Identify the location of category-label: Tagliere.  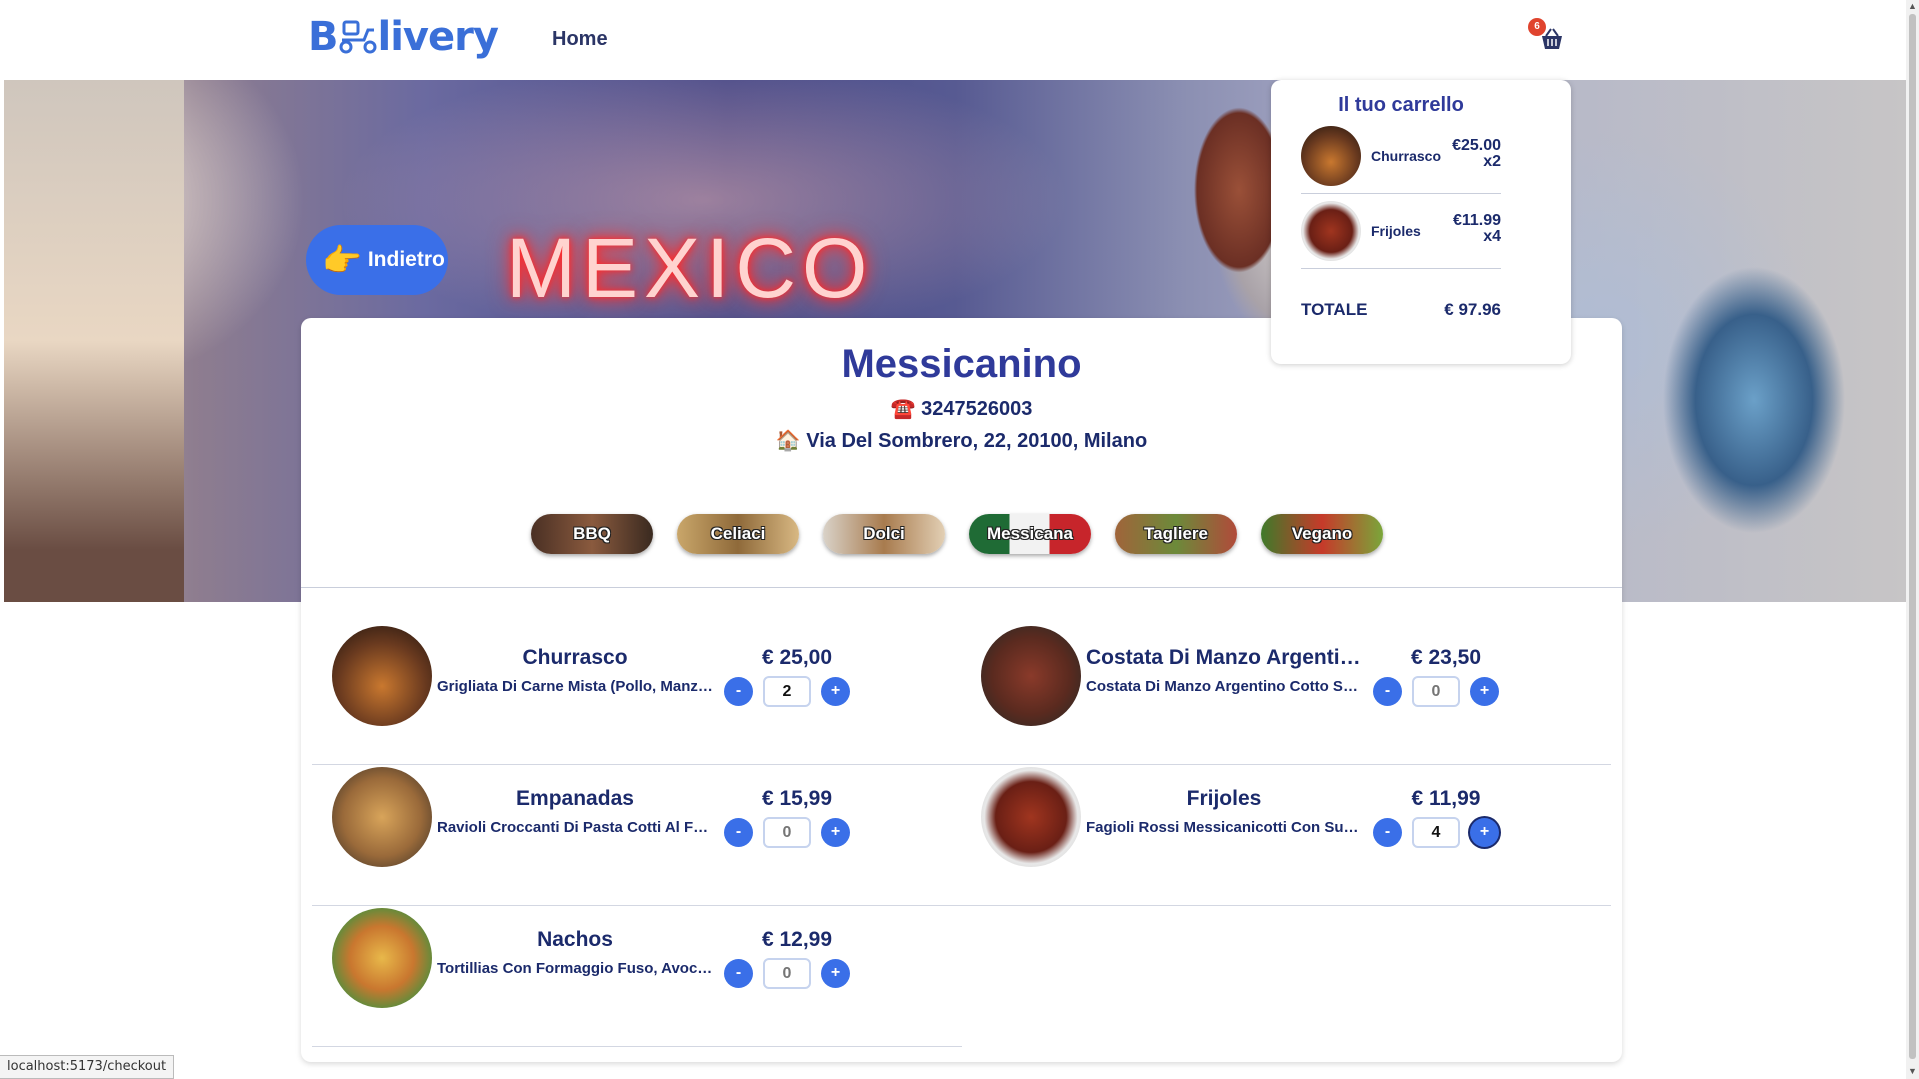
(1176, 533).